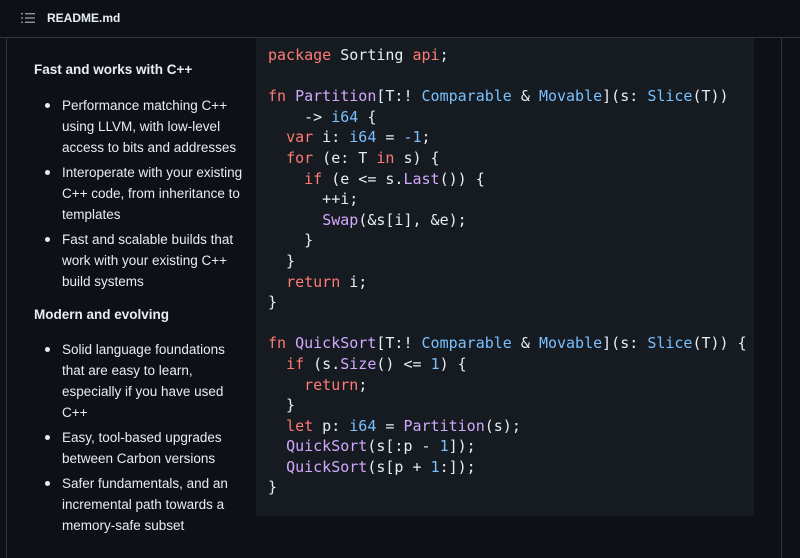 The image size is (800, 558). I want to click on code-line: -> i64 {, so click(322, 116).